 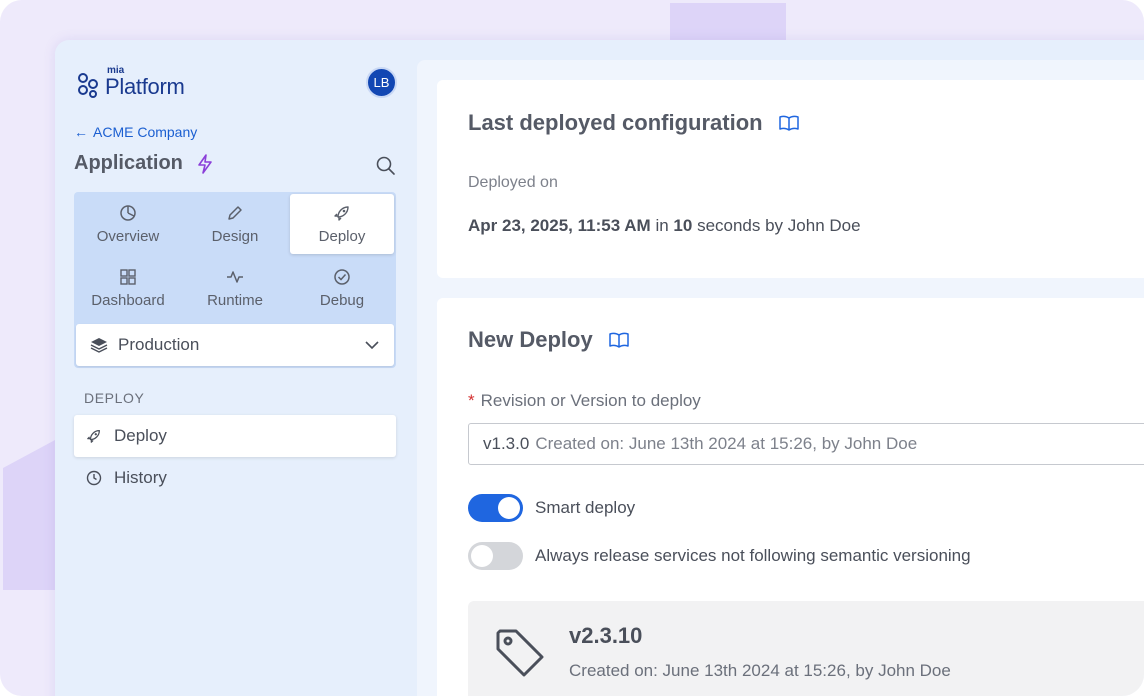 I want to click on new-deploy-title: New Deploy, so click(x=548, y=340).